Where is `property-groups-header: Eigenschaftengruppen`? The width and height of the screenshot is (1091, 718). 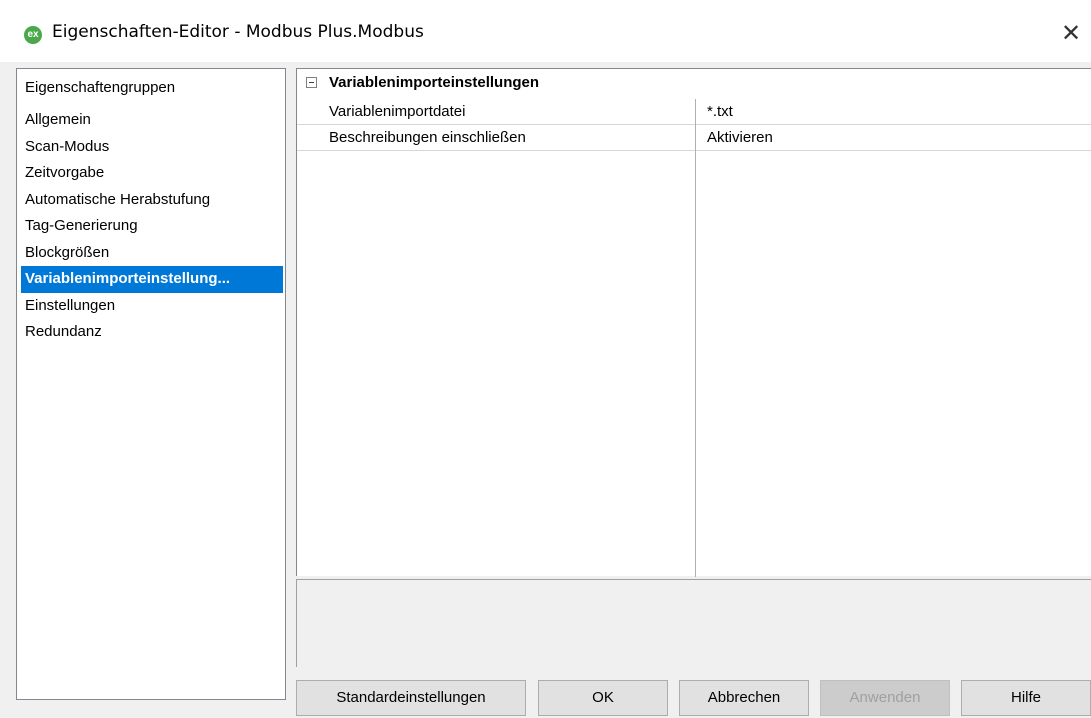 property-groups-header: Eigenschaftengruppen is located at coordinates (100, 87).